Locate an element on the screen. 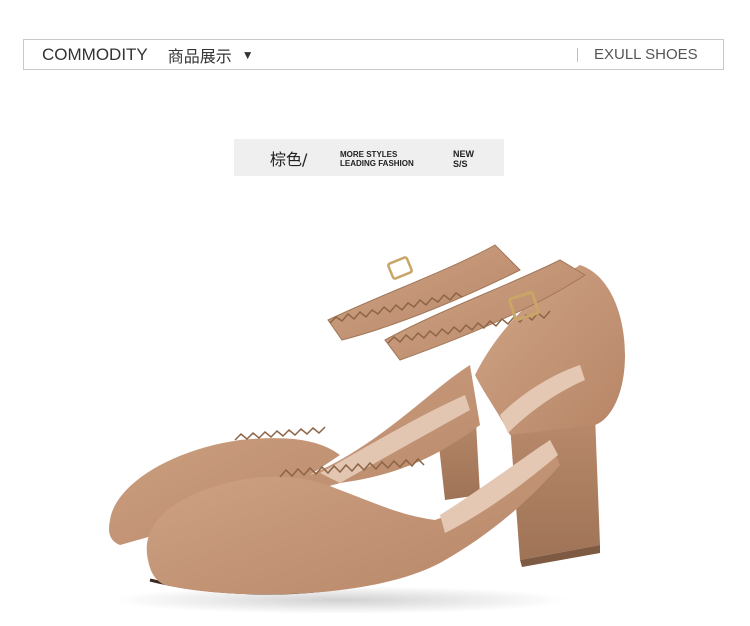 The image size is (750, 626). section-title-en: COMMODITY is located at coordinates (95, 54).